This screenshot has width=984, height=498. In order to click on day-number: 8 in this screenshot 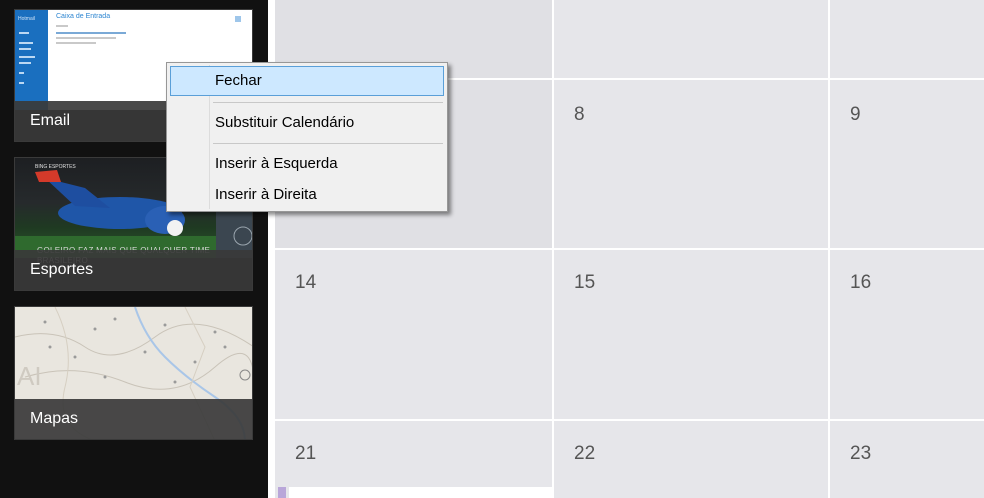, I will do `click(579, 114)`.